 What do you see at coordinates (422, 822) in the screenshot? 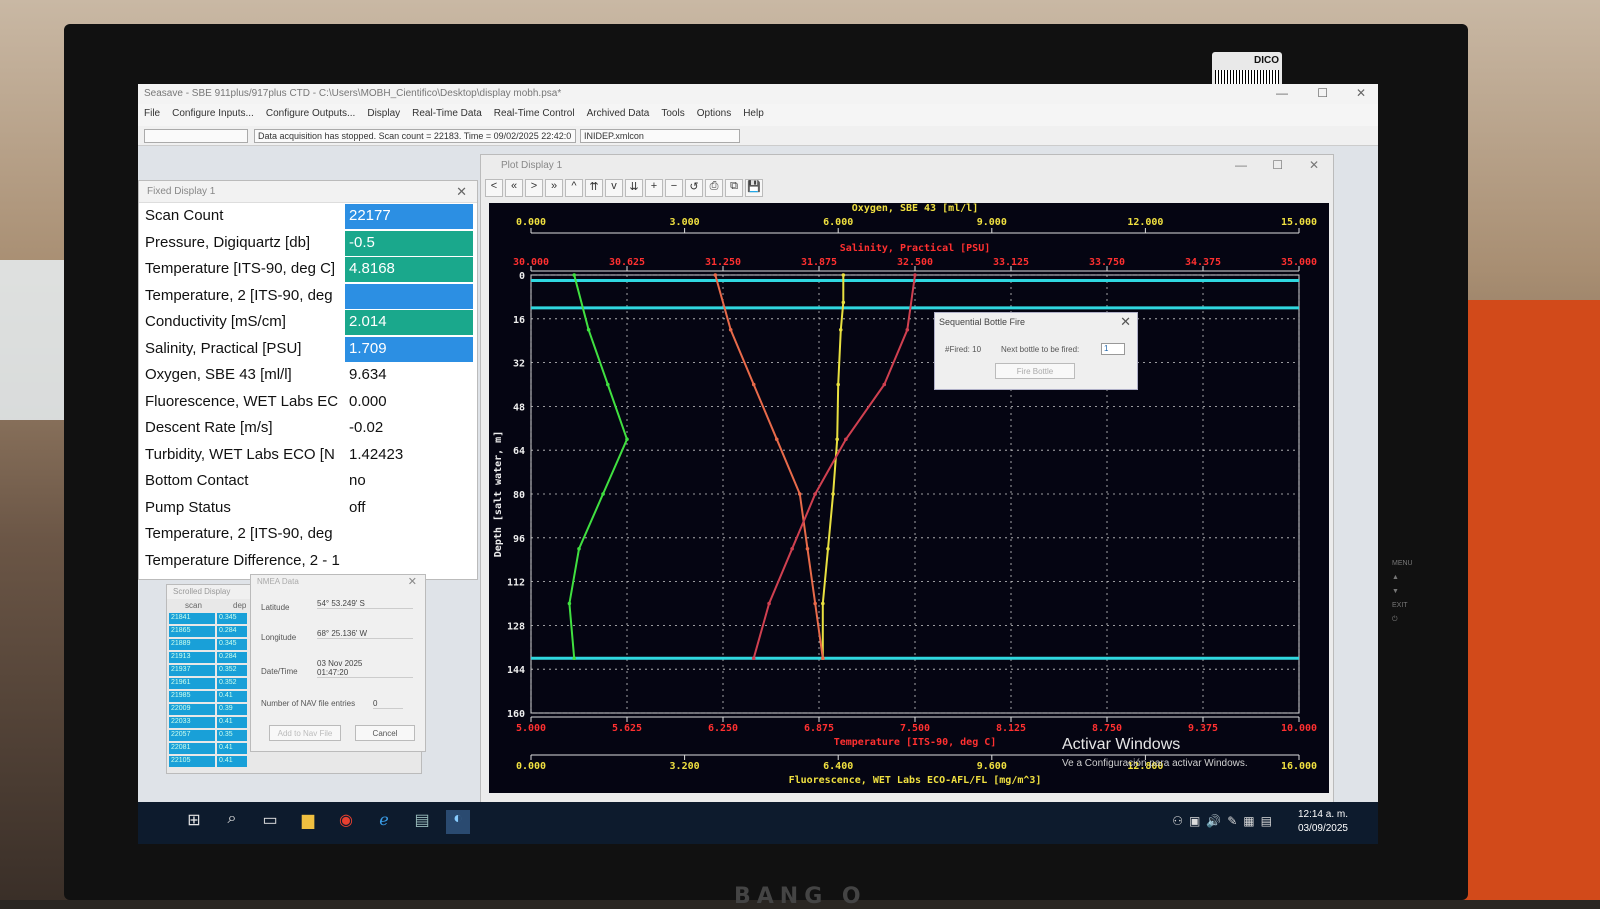
I see `app-icon: ▤` at bounding box center [422, 822].